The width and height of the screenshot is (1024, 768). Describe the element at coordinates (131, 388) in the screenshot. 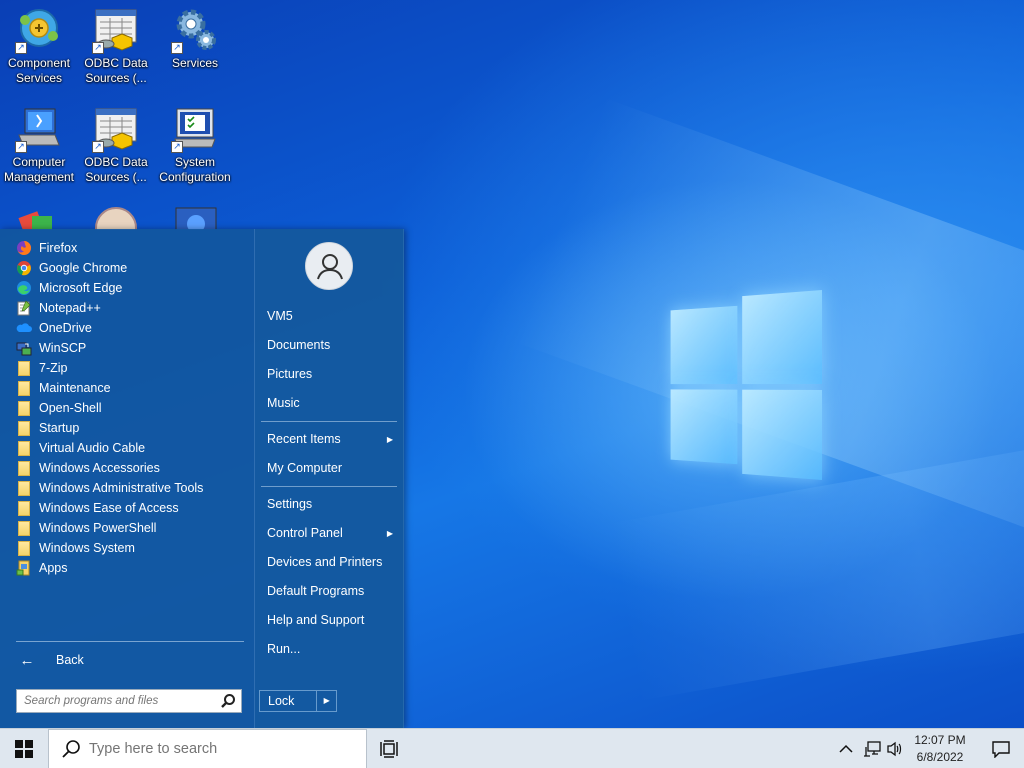

I see `program-folder-maintenance: Maintenance` at that location.